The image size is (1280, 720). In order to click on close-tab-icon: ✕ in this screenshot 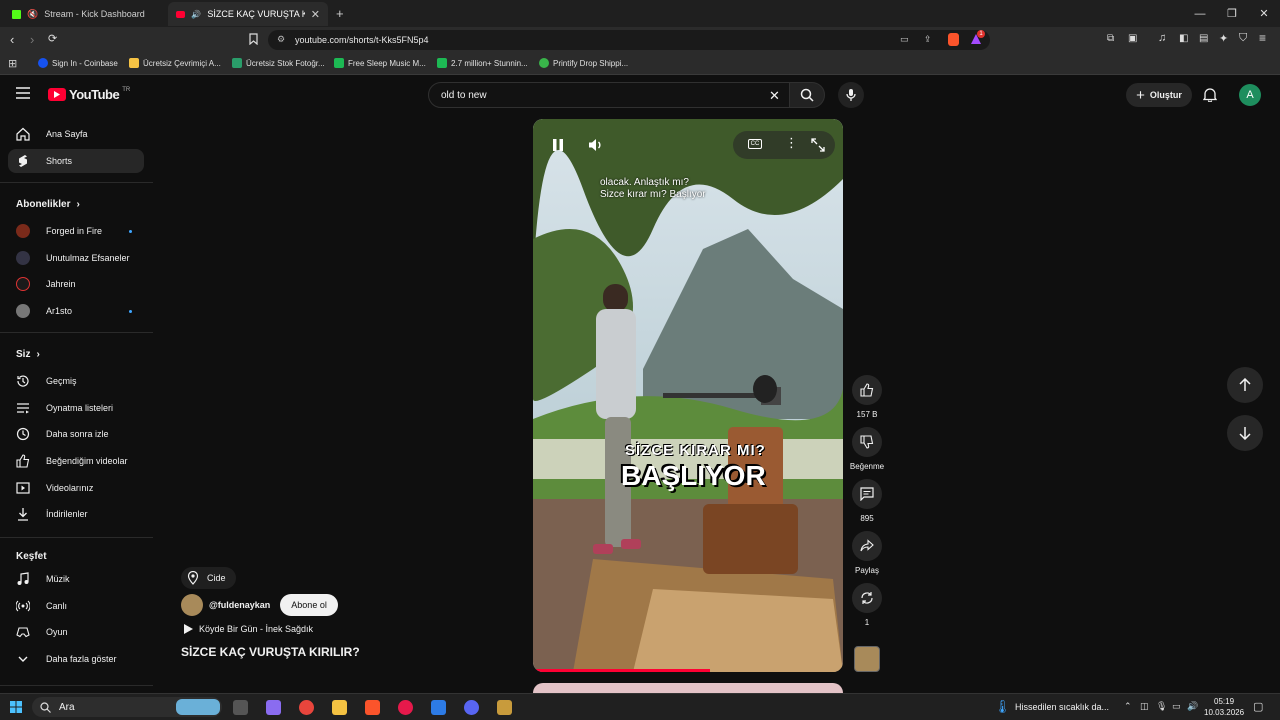, I will do `click(315, 14)`.